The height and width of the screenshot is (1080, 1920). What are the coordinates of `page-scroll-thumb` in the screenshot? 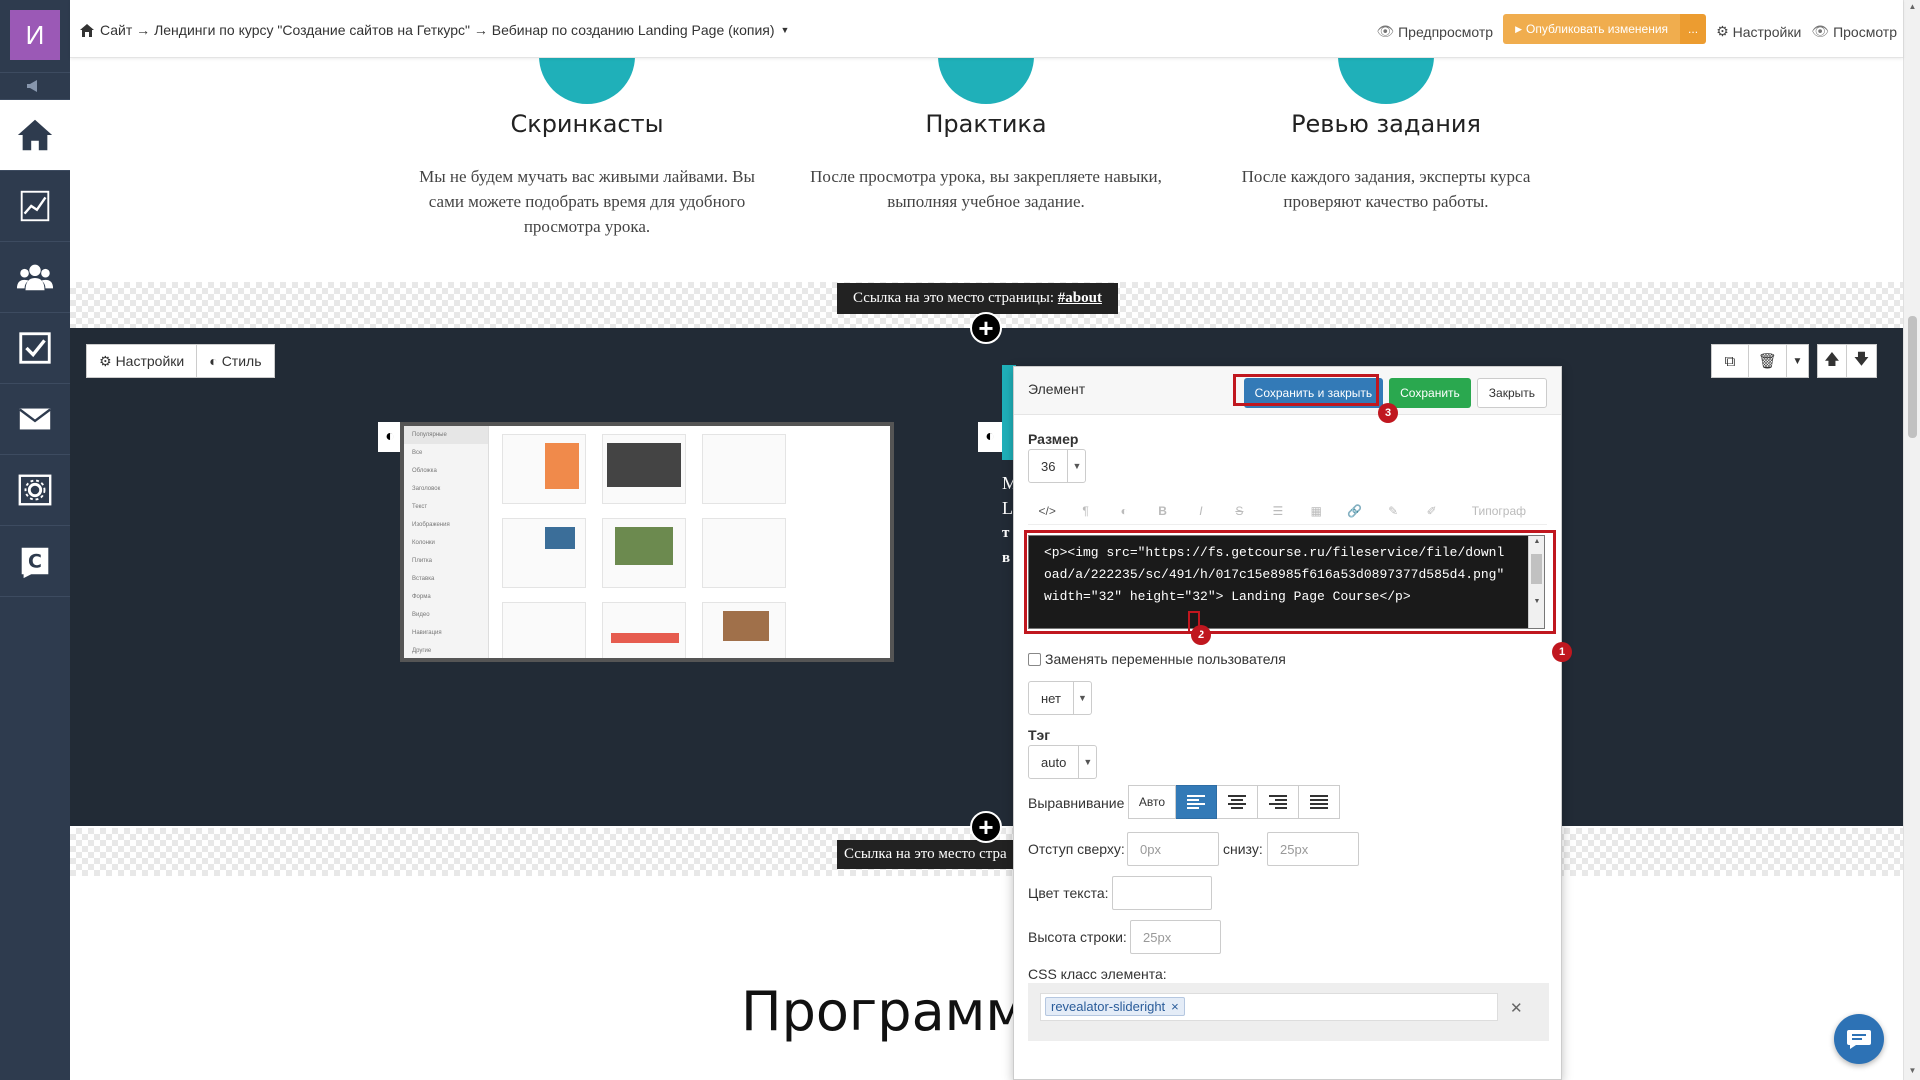 It's located at (1912, 377).